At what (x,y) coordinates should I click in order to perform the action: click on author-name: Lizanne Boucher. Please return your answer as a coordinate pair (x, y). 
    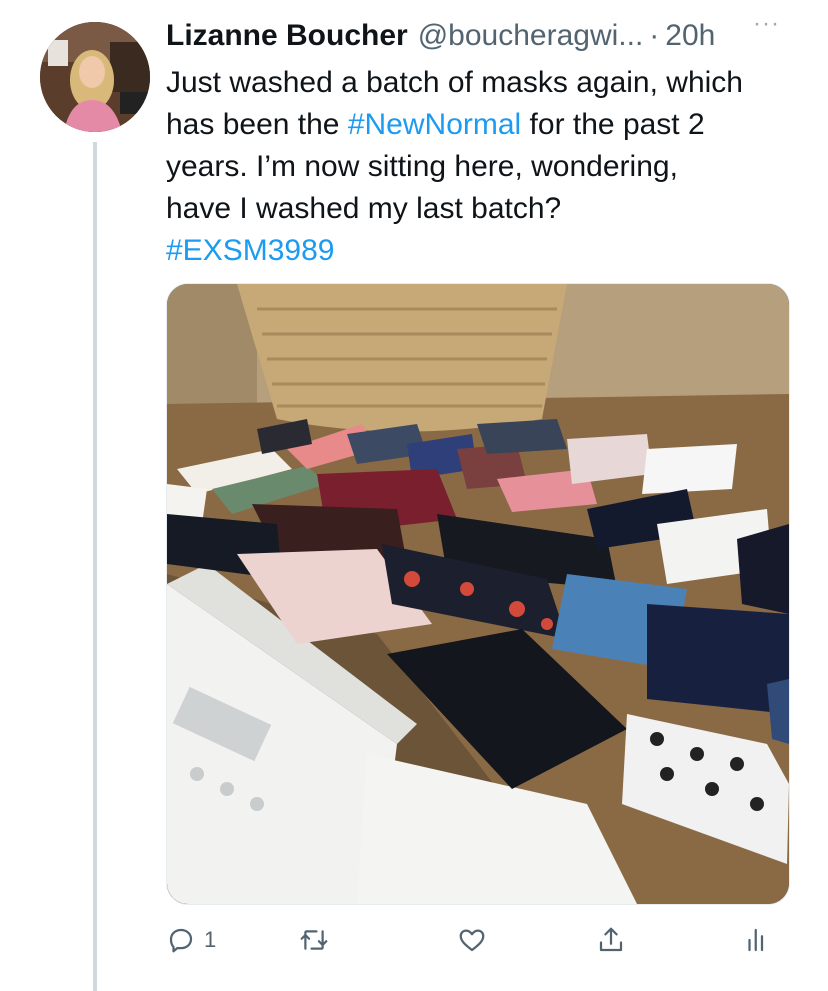
    Looking at the image, I should click on (287, 36).